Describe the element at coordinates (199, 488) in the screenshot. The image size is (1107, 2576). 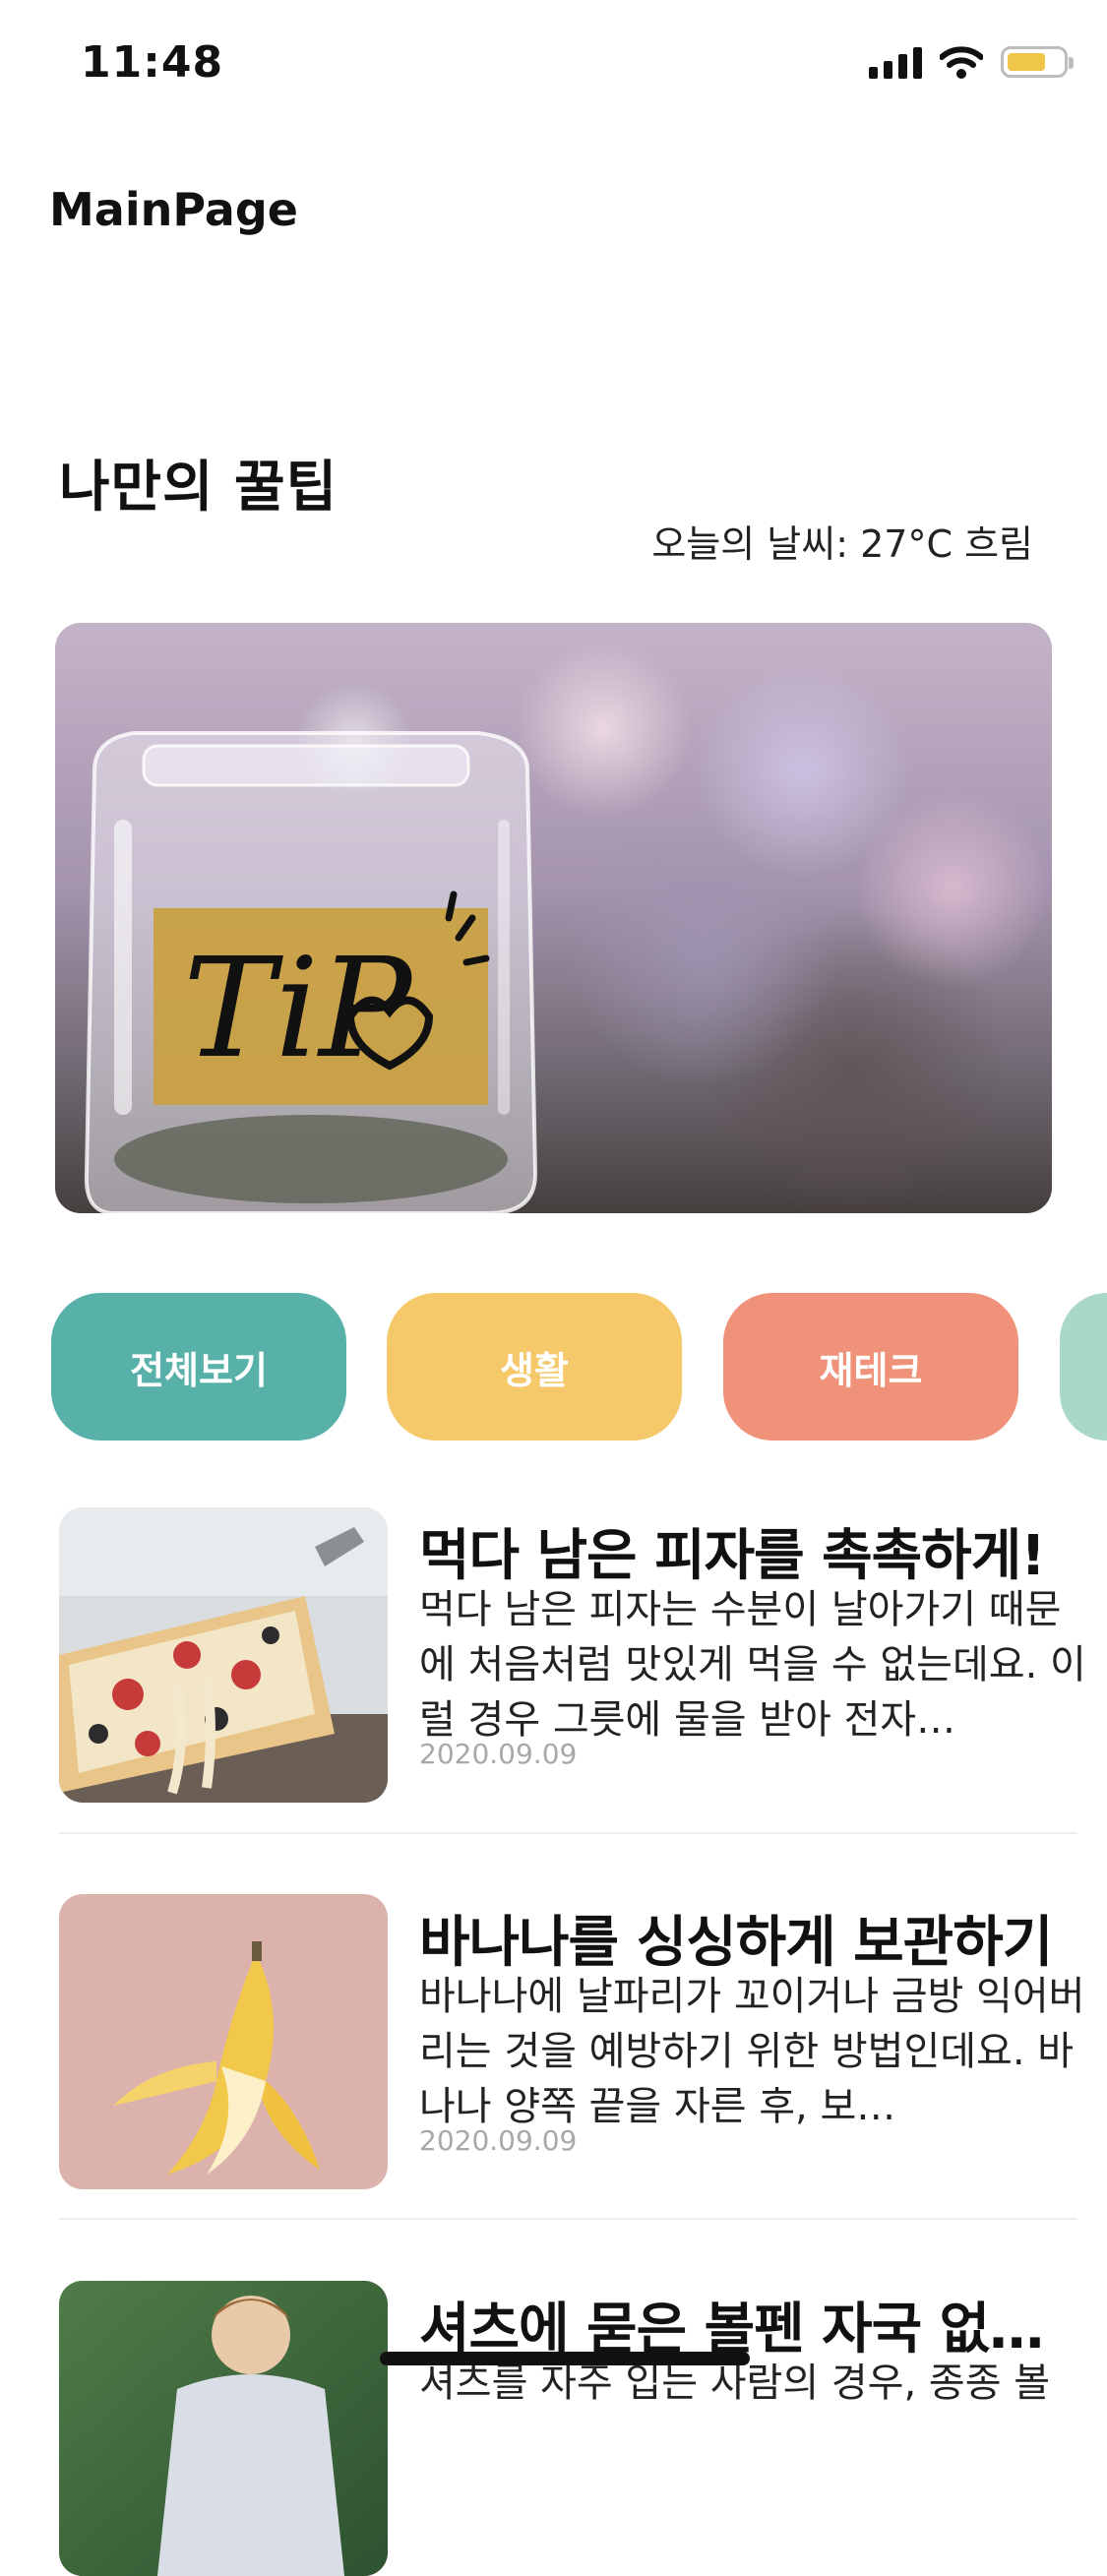
I see `section-title: 나만의 꿀팁` at that location.